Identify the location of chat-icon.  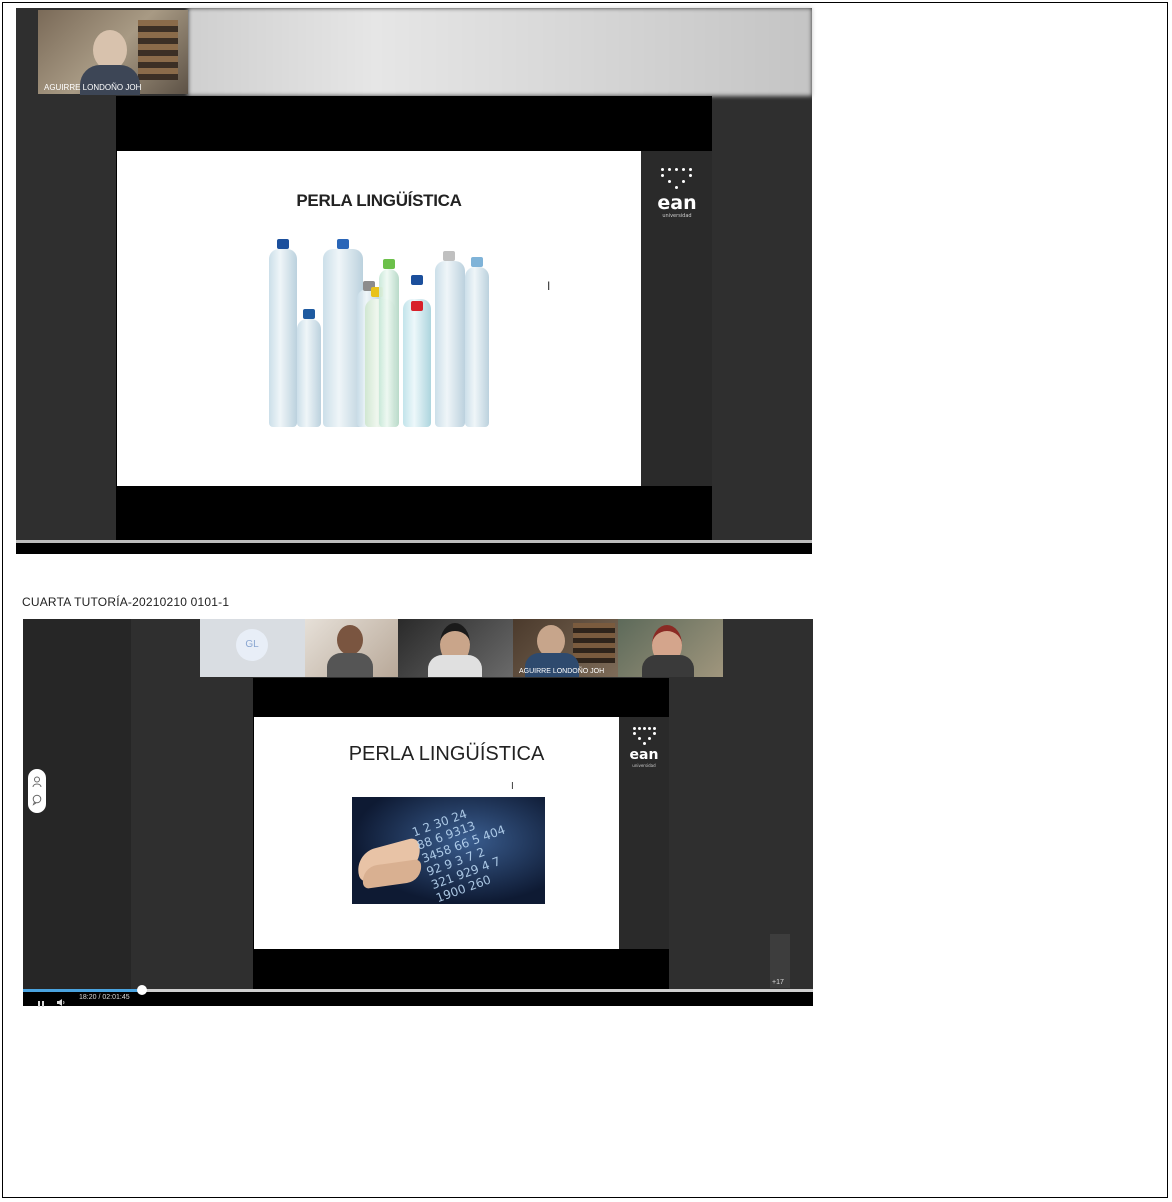
(37, 799).